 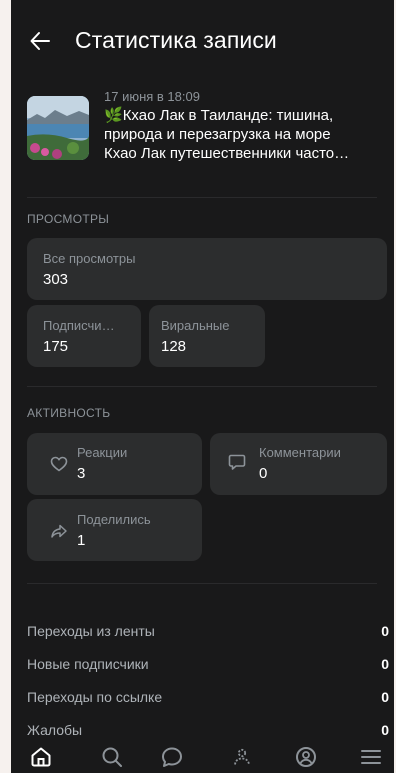 What do you see at coordinates (300, 452) in the screenshot?
I see `comments-label: Комментарии` at bounding box center [300, 452].